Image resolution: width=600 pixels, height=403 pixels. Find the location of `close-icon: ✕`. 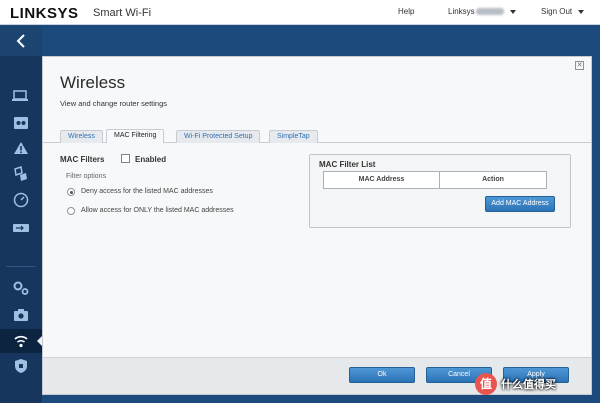

close-icon: ✕ is located at coordinates (579, 65).